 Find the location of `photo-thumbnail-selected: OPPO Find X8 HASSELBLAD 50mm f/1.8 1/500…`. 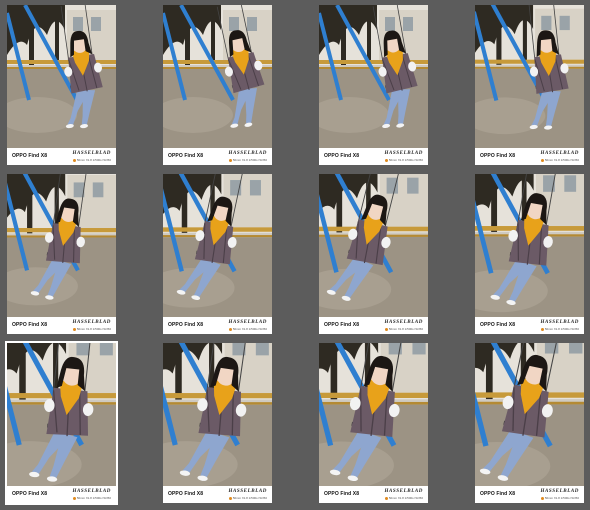

photo-thumbnail-selected: OPPO Find X8 HASSELBLAD 50mm f/1.8 1/500… is located at coordinates (61, 423).